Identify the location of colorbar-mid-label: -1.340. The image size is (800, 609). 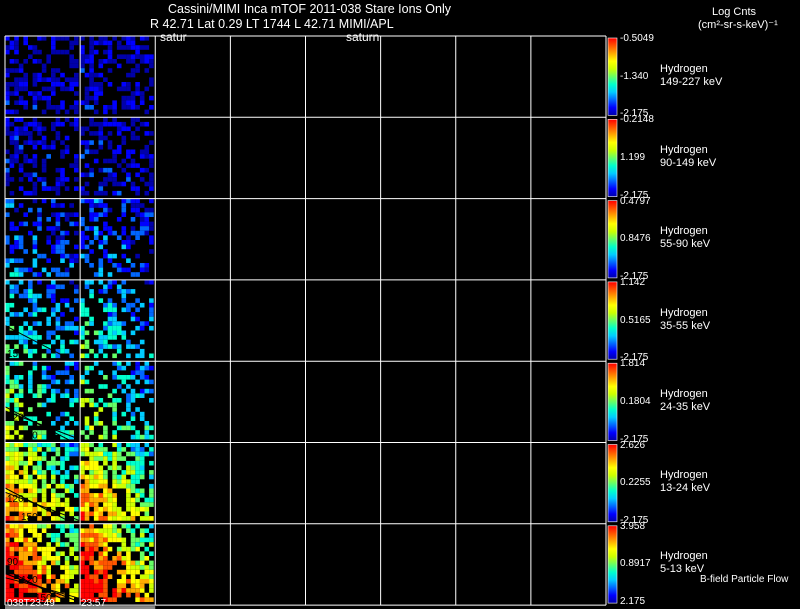
(634, 76).